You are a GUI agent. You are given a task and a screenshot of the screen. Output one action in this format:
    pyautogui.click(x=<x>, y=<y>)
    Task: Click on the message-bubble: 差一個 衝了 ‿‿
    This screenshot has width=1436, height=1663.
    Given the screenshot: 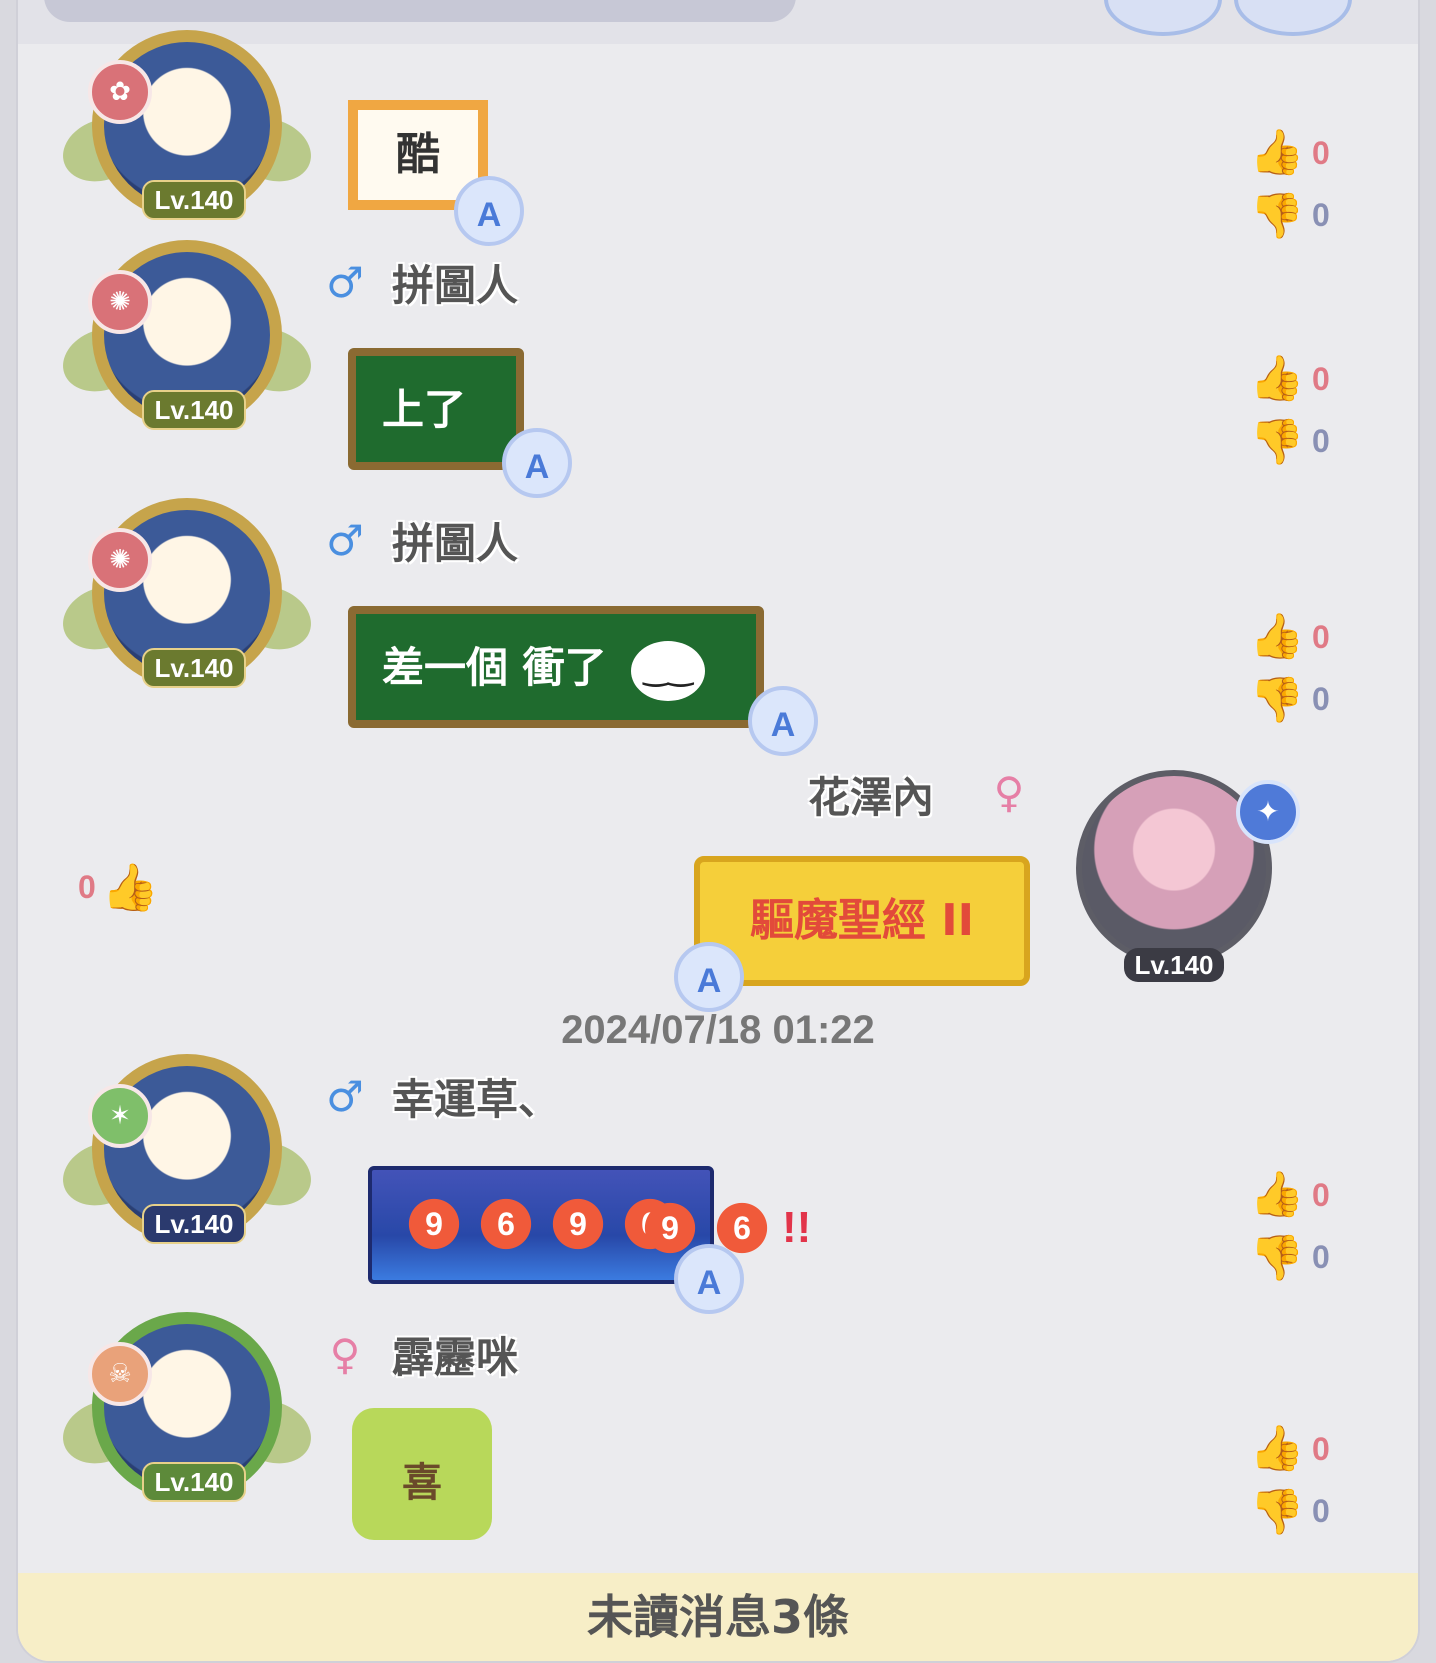 What is the action you would take?
    pyautogui.click(x=556, y=667)
    